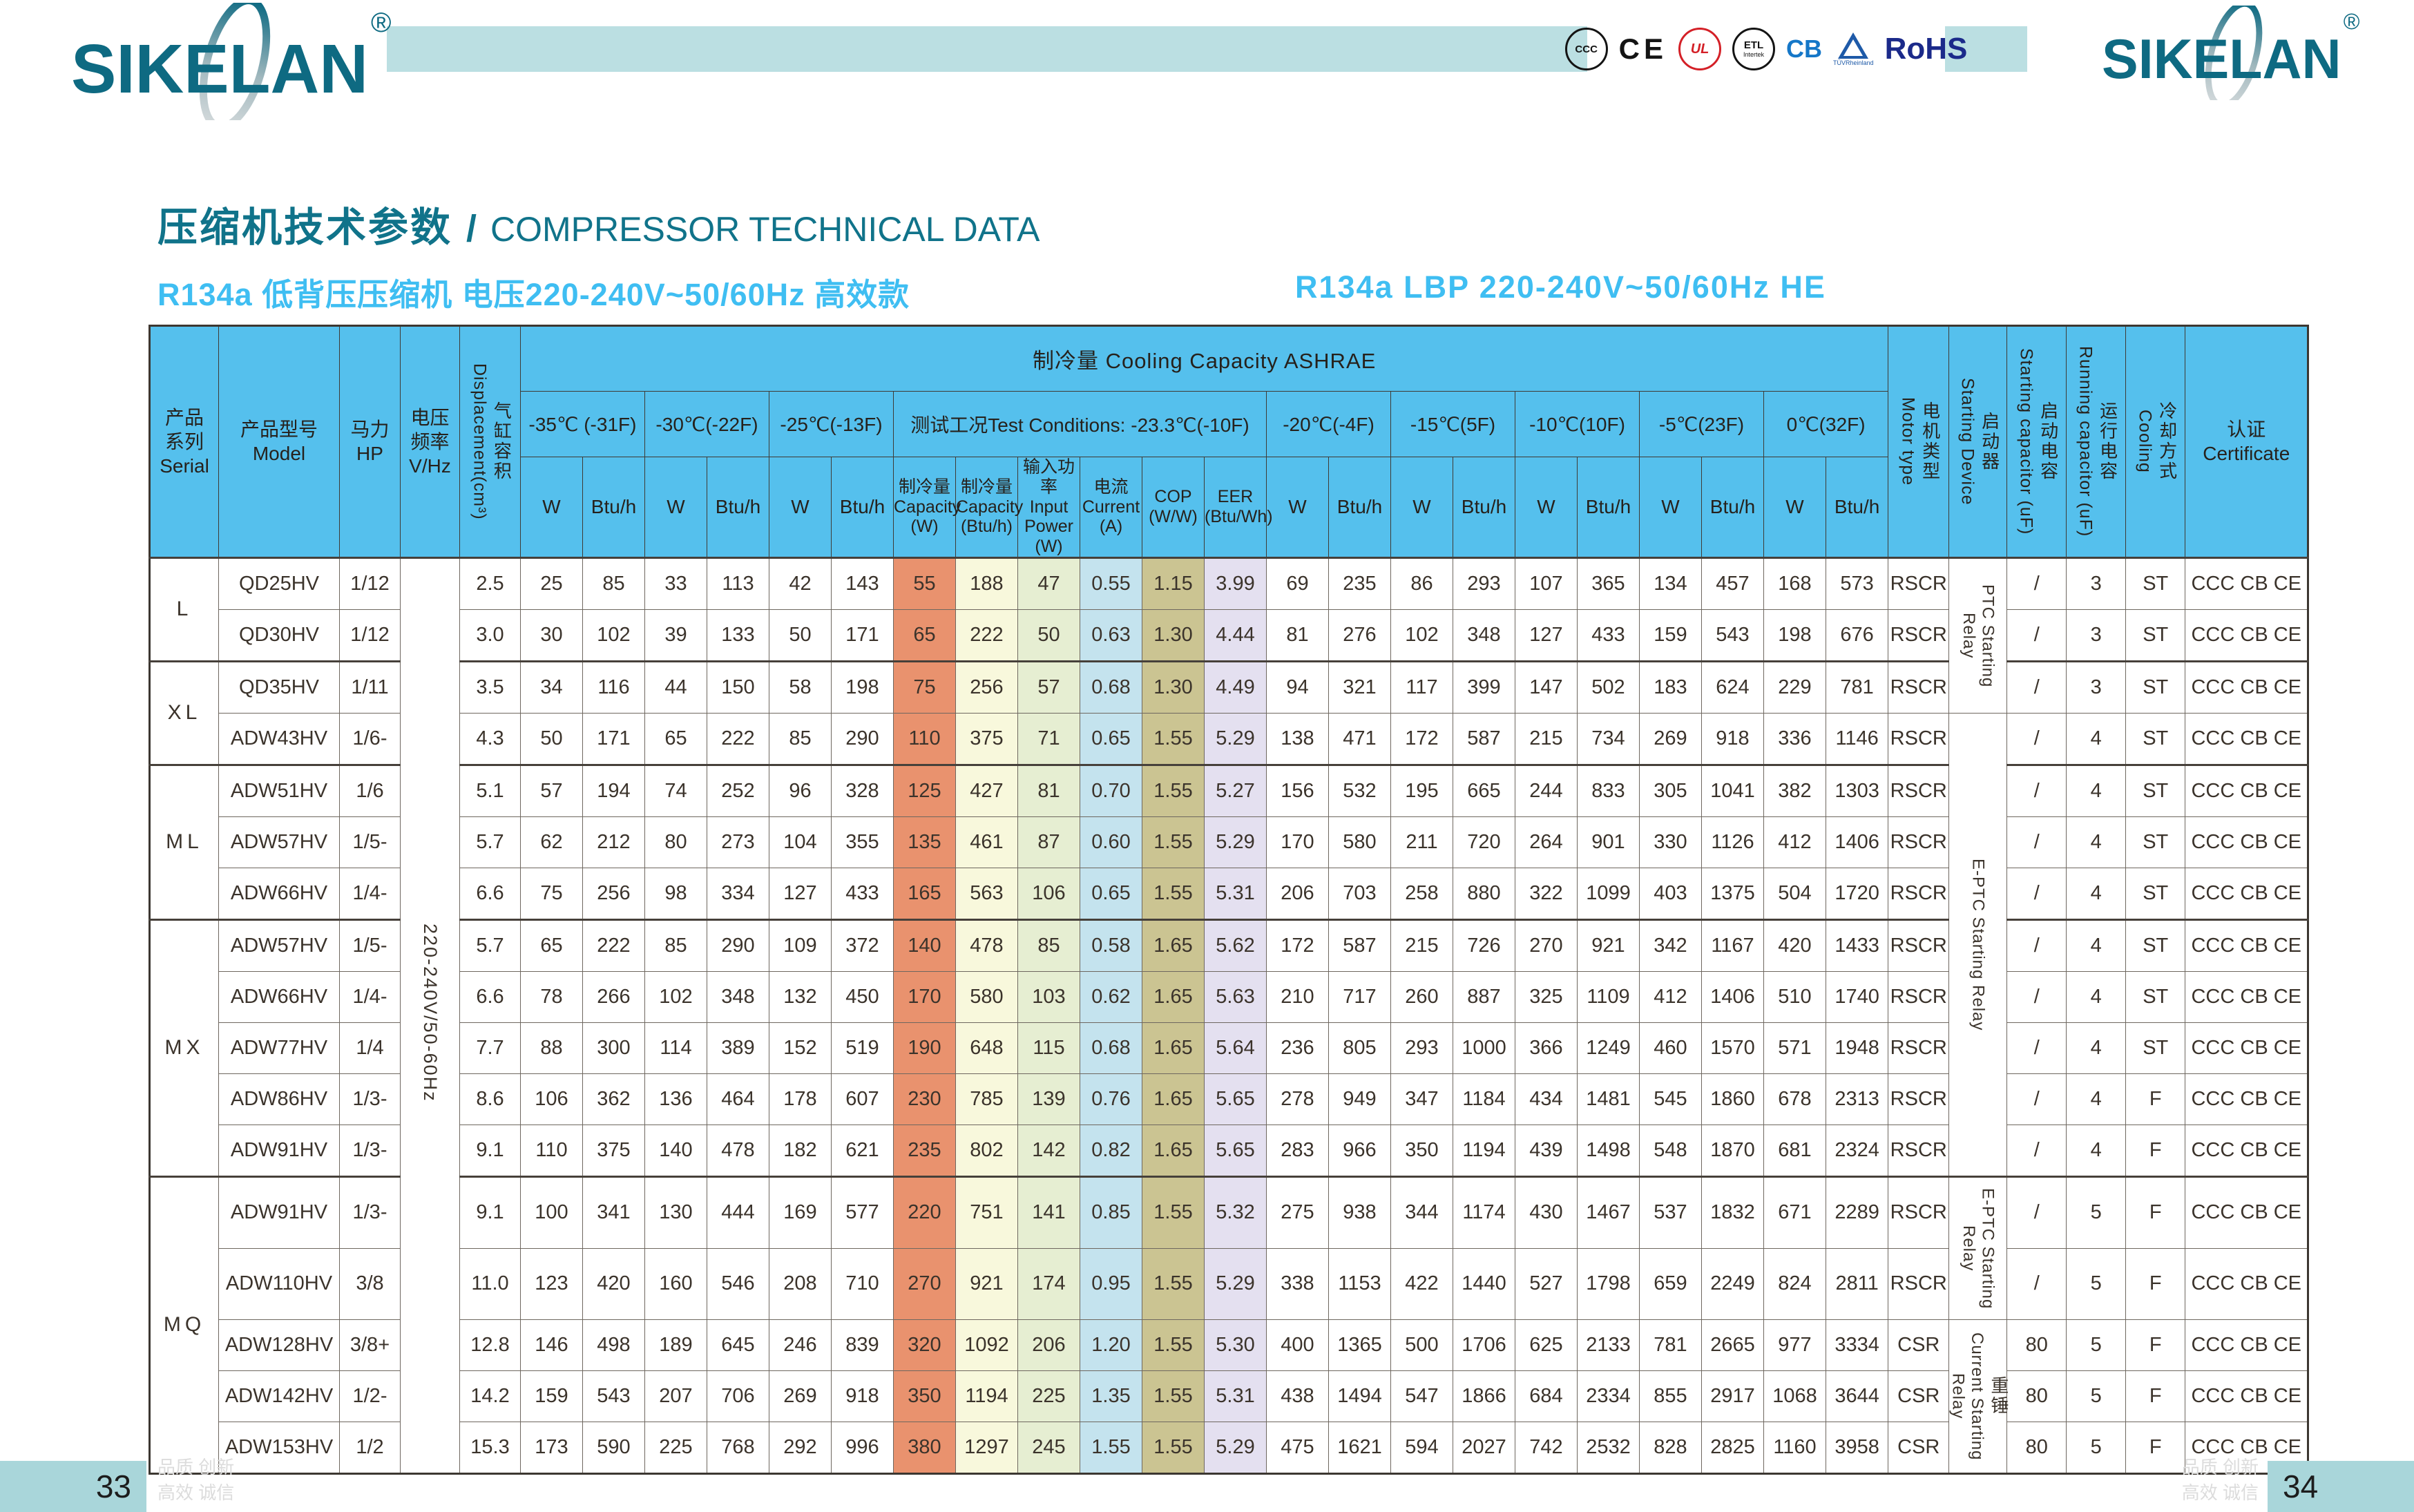 This screenshot has height=1512, width=2414. What do you see at coordinates (2155, 842) in the screenshot?
I see `cooling-method-cell: ST` at bounding box center [2155, 842].